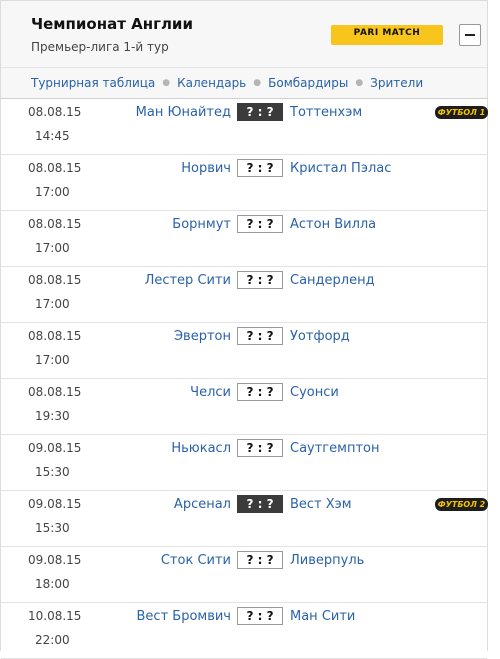 The width and height of the screenshot is (500, 659). I want to click on minus-icon, so click(470, 35).